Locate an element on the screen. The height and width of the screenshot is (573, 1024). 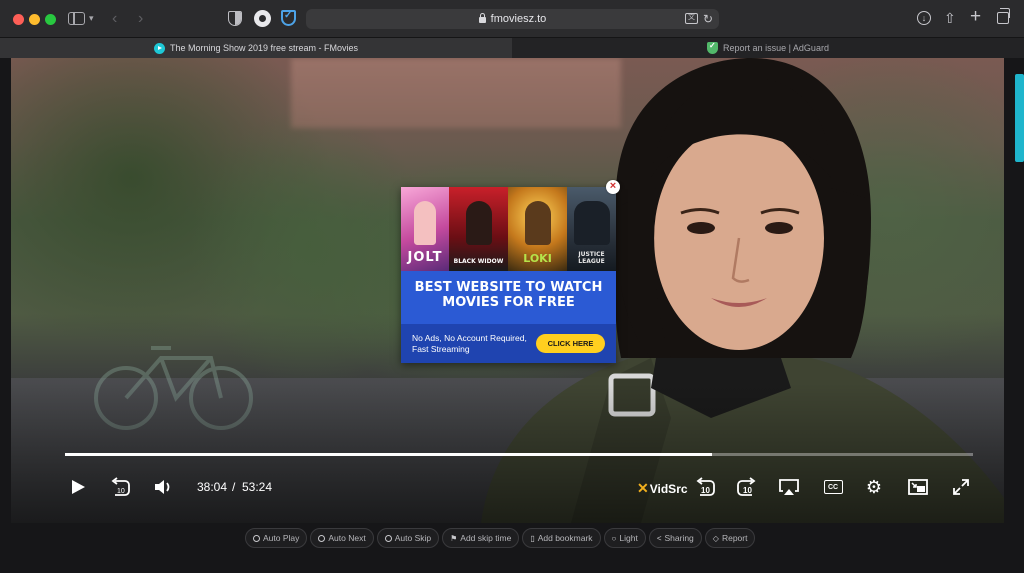
add-skip-time-button: ⚑ Add skip time is located at coordinates (481, 538).